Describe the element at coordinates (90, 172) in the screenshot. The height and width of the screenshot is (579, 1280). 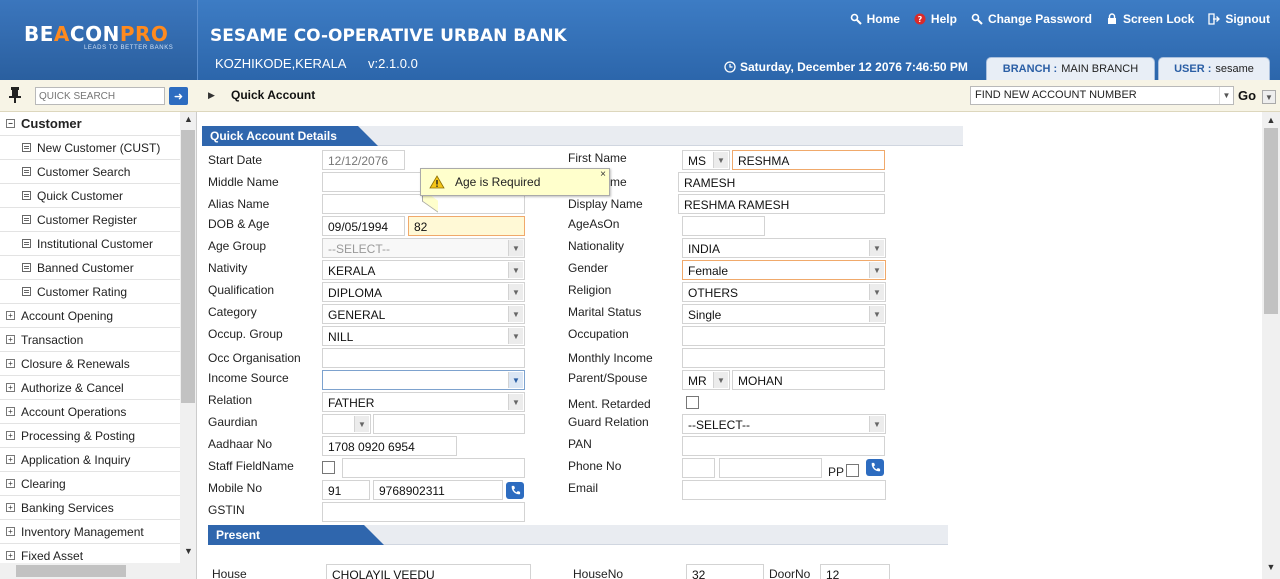
I see `sidebar-item-customer-search: Customer Search` at that location.